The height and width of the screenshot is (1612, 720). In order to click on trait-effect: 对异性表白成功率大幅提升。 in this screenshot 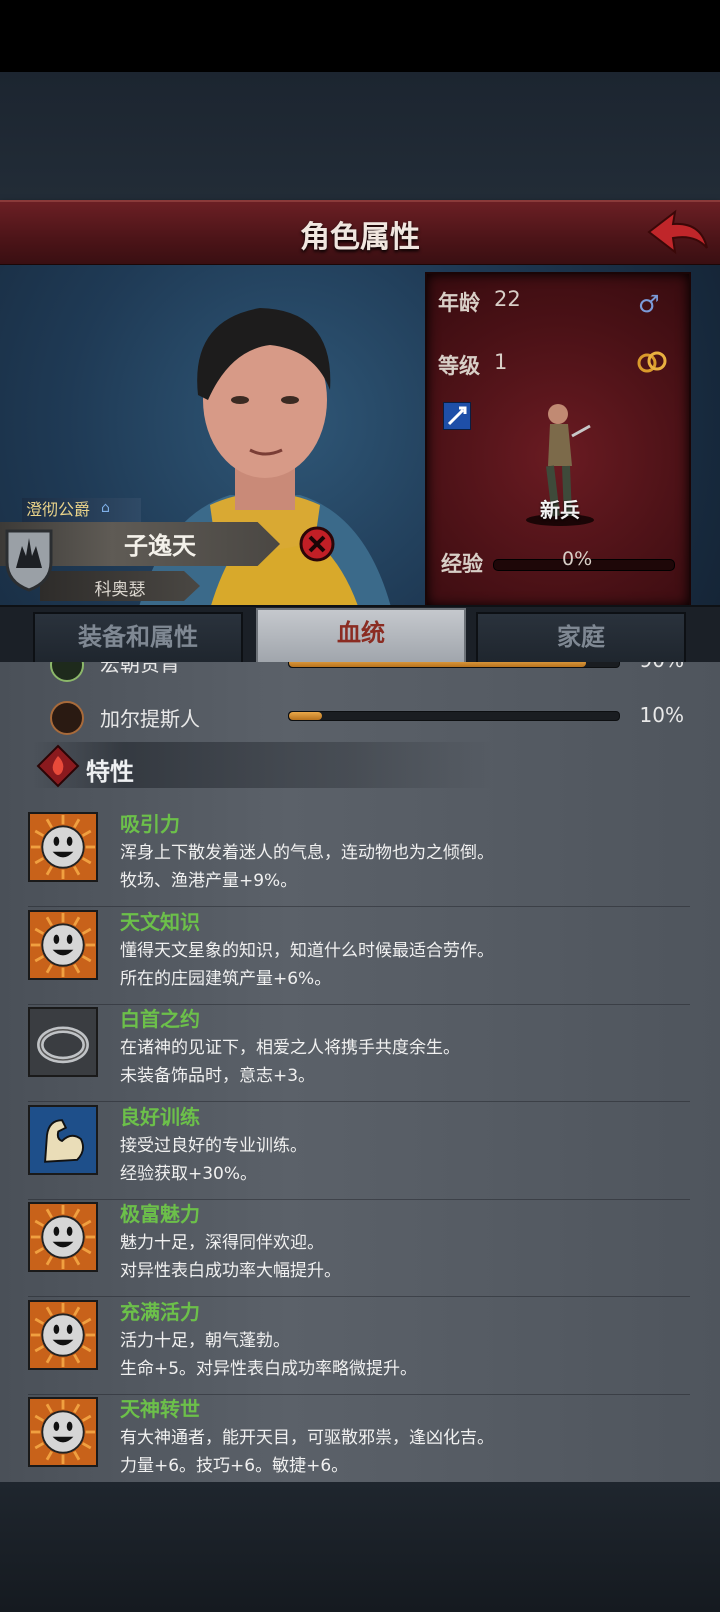, I will do `click(230, 1271)`.